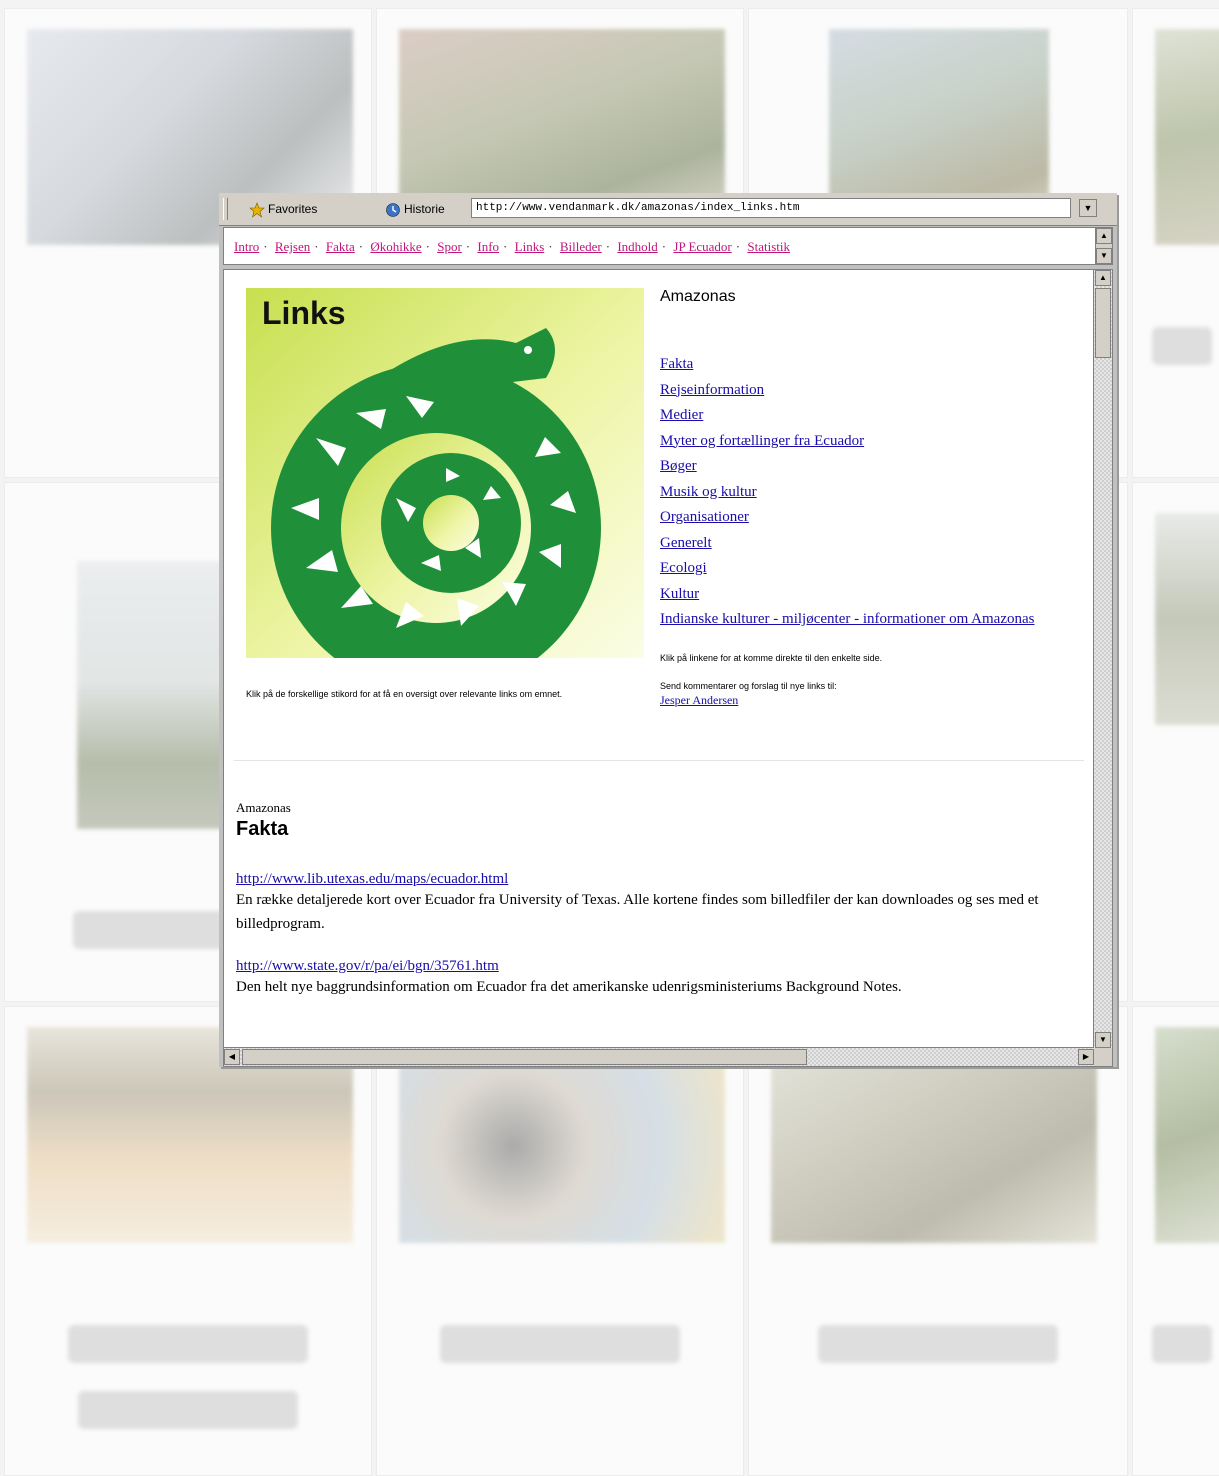 This screenshot has height=1476, width=1219. What do you see at coordinates (637, 246) in the screenshot?
I see `nav-link-indhold: Indhold` at bounding box center [637, 246].